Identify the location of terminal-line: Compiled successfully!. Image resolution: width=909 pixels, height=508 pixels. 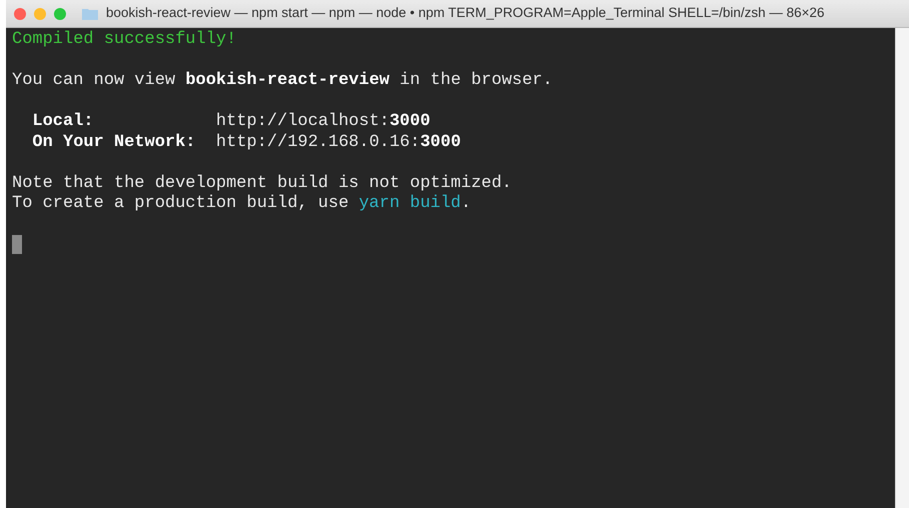
(125, 40).